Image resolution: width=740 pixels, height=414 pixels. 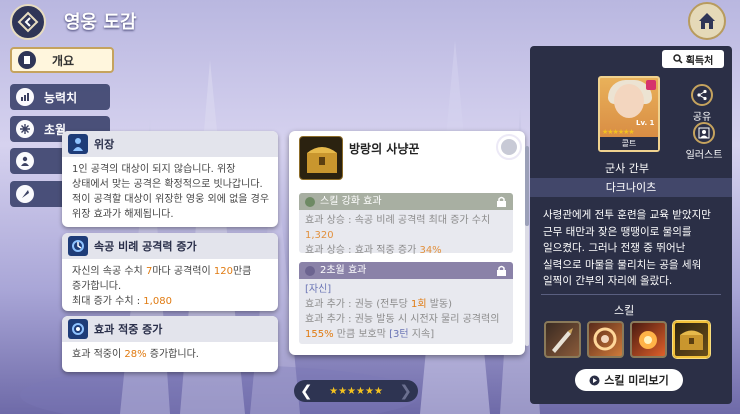 I want to click on effect-line: 효과 상승 : 효과 적중 증가 34%, so click(x=406, y=250).